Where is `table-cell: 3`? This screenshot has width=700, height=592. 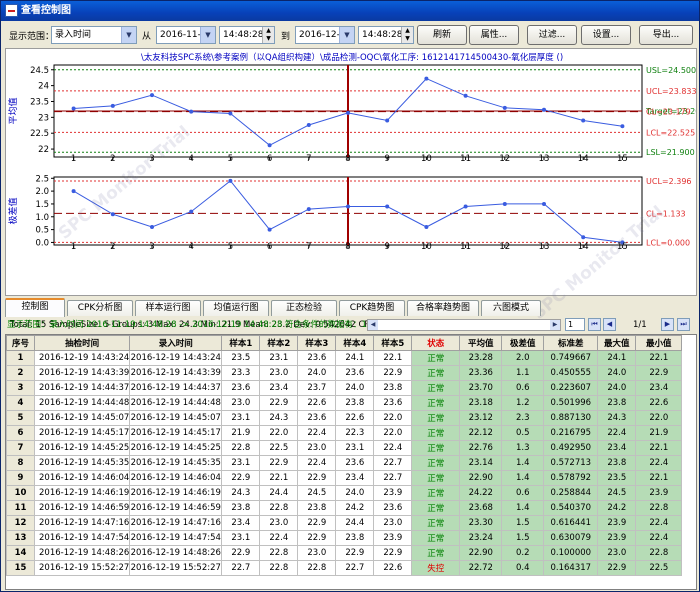
table-cell: 3 is located at coordinates (20, 388).